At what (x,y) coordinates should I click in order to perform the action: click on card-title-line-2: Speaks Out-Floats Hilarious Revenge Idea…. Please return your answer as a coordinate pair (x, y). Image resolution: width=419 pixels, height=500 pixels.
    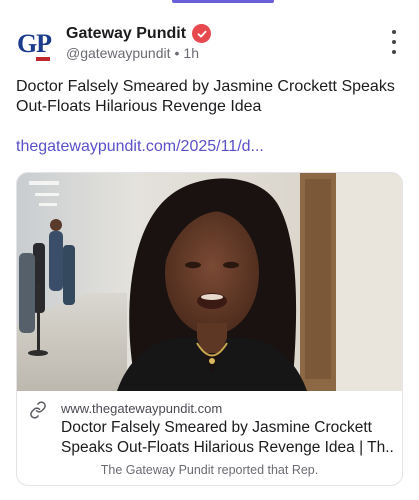
    Looking at the image, I should click on (228, 447).